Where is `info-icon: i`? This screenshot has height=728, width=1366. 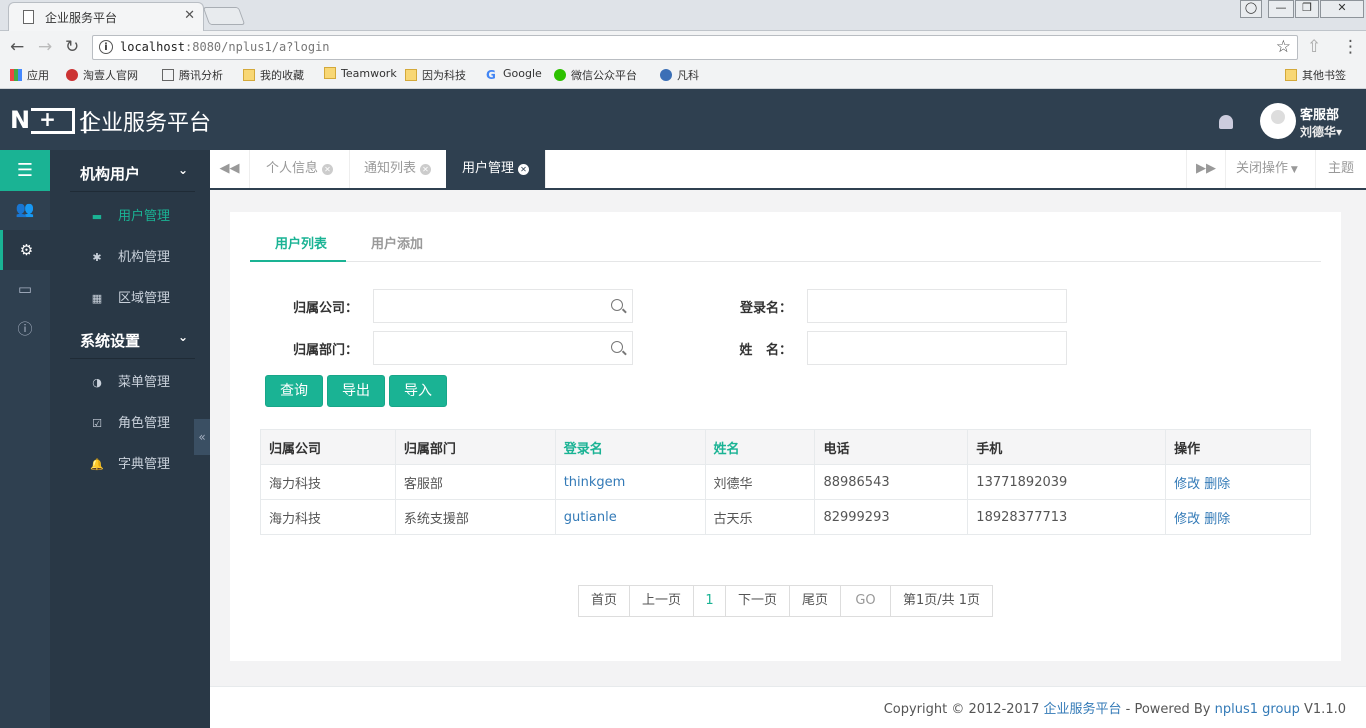 info-icon: i is located at coordinates (106, 47).